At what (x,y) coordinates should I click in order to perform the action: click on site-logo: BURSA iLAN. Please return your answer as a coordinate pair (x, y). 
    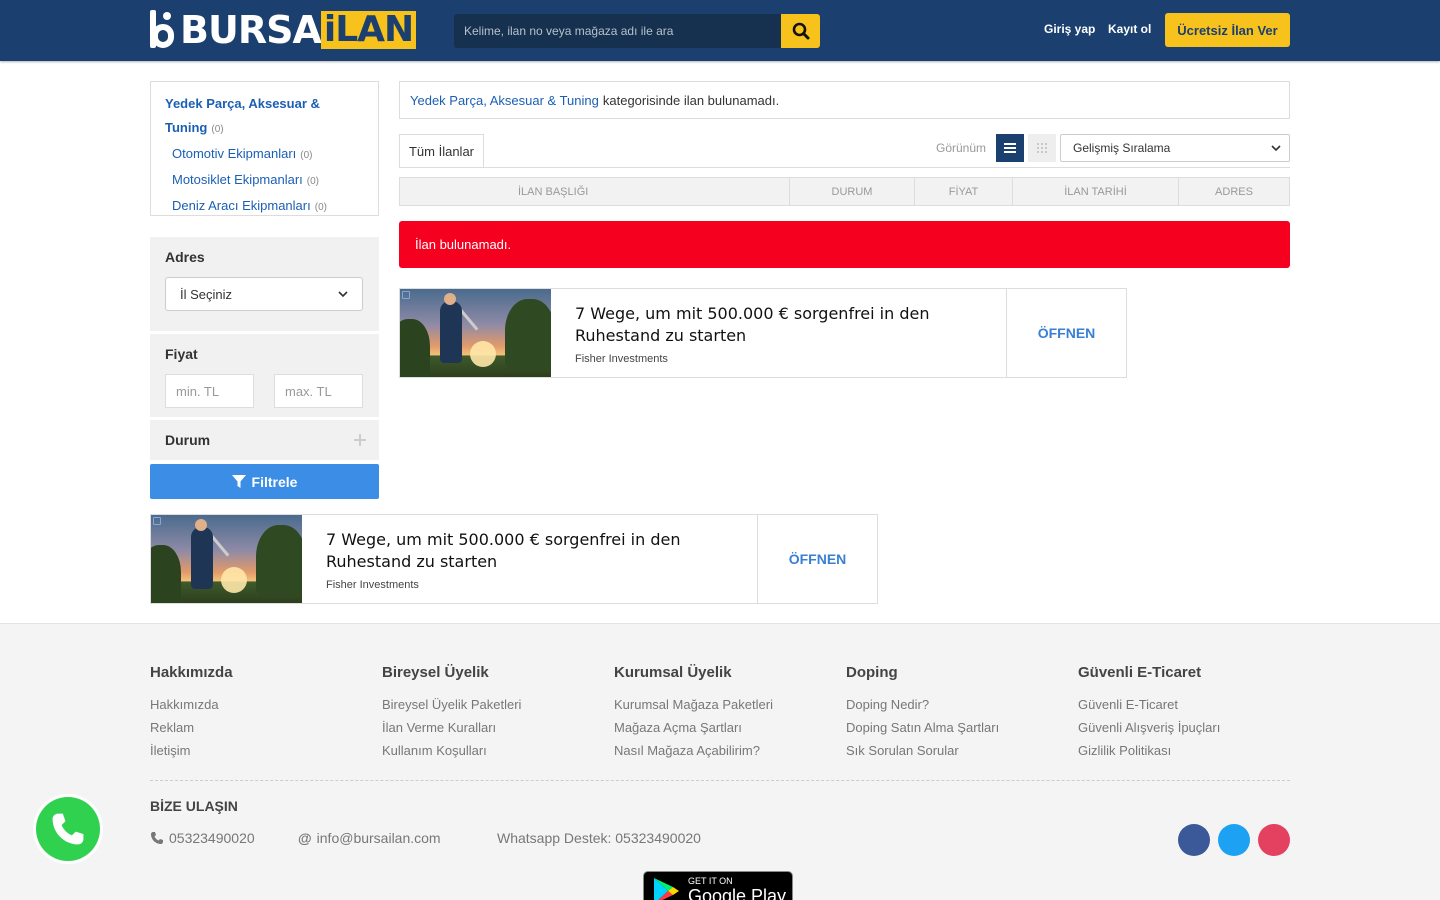
    Looking at the image, I should click on (283, 30).